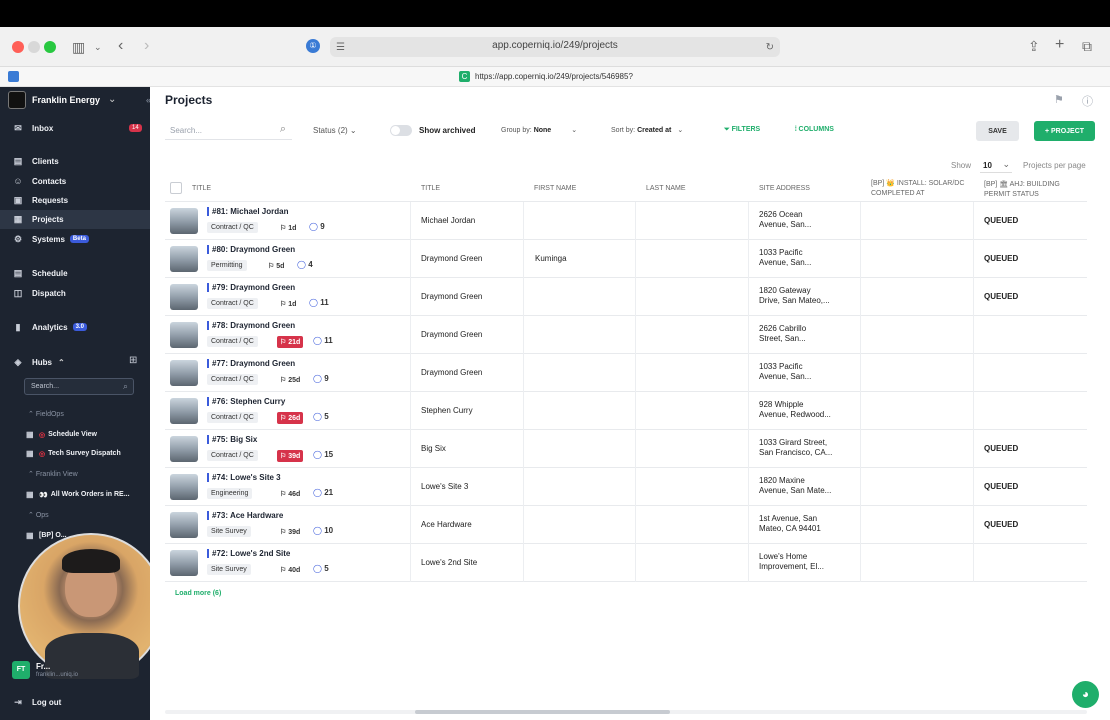 The height and width of the screenshot is (720, 1110). I want to click on sidebar-item-projects: ▦ Projects, so click(38, 219).